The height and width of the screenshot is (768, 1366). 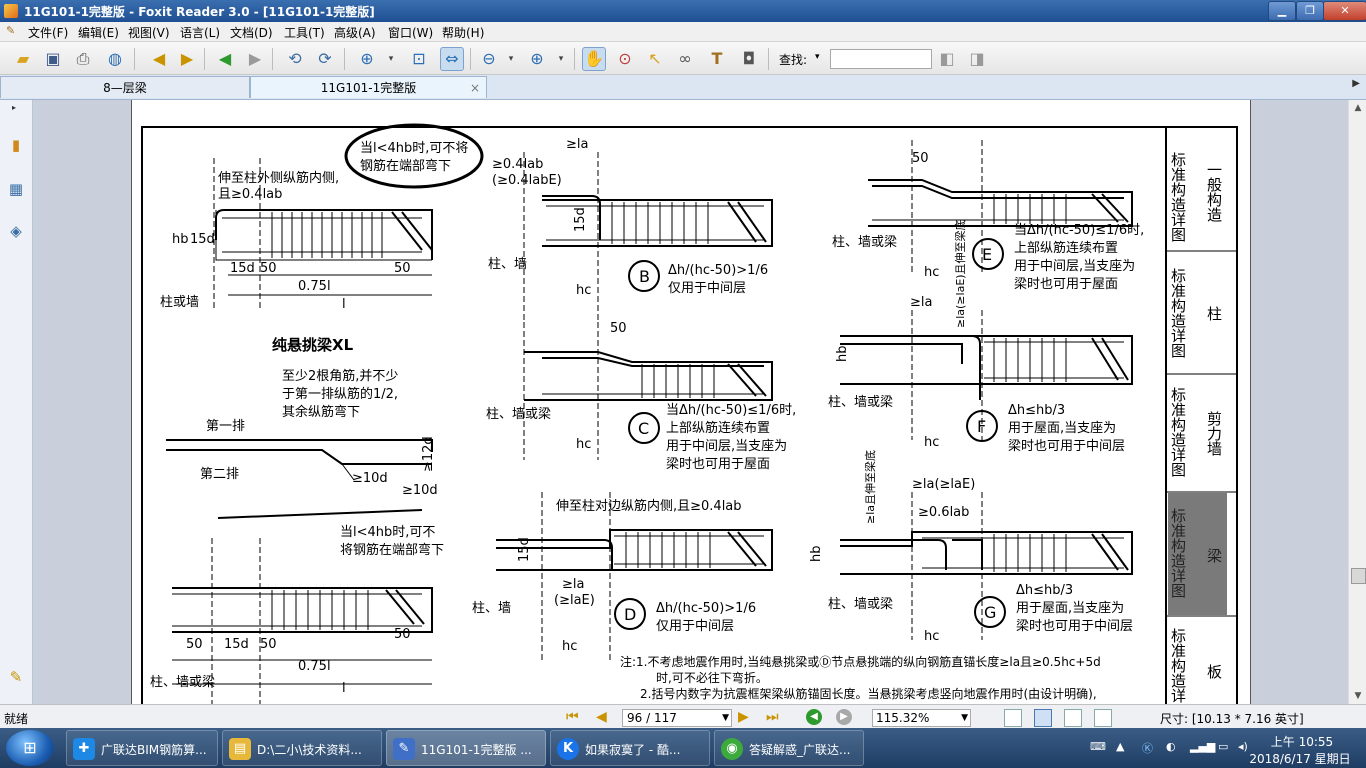 I want to click on menu-document: 文档(D), so click(x=251, y=32).